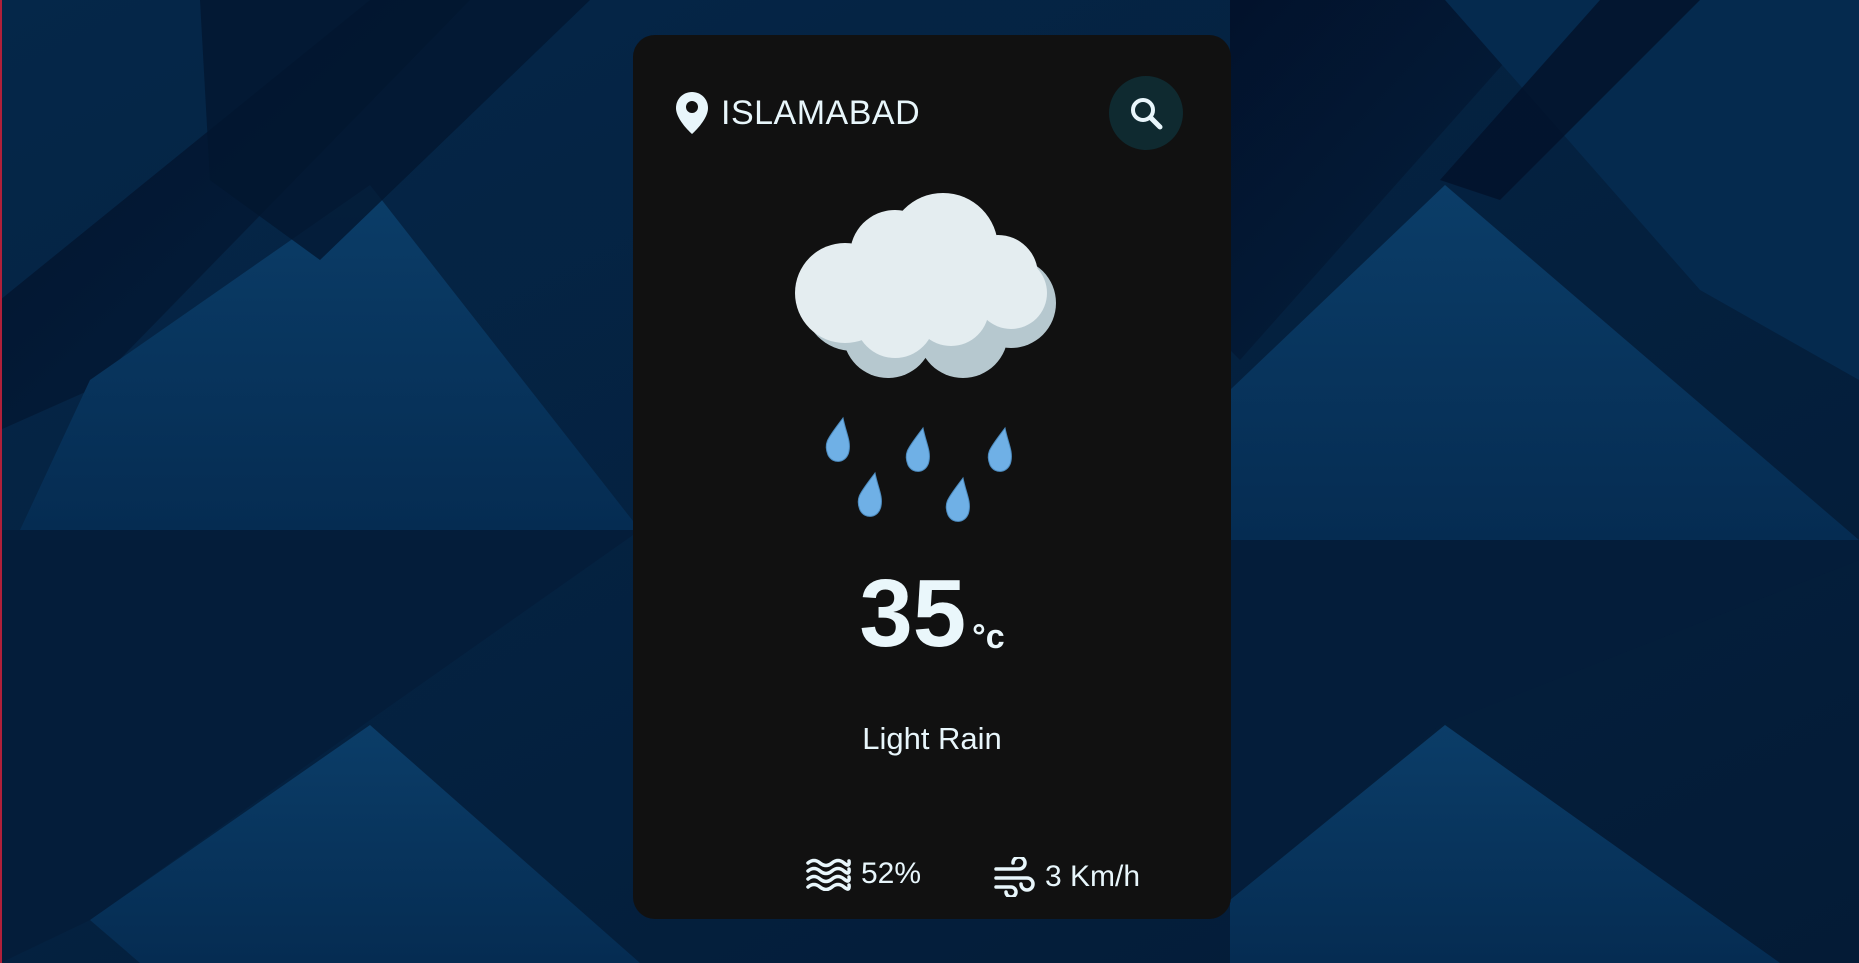 This screenshot has width=1859, height=963. I want to click on humidity-waves-icon, so click(828, 874).